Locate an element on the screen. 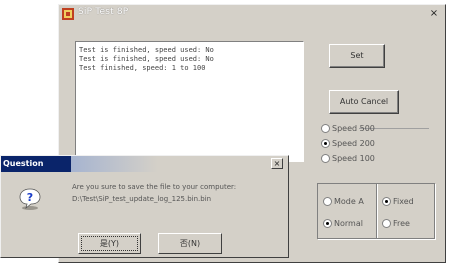 This screenshot has height=266, width=451. mode-option-label: Mode A is located at coordinates (349, 201).